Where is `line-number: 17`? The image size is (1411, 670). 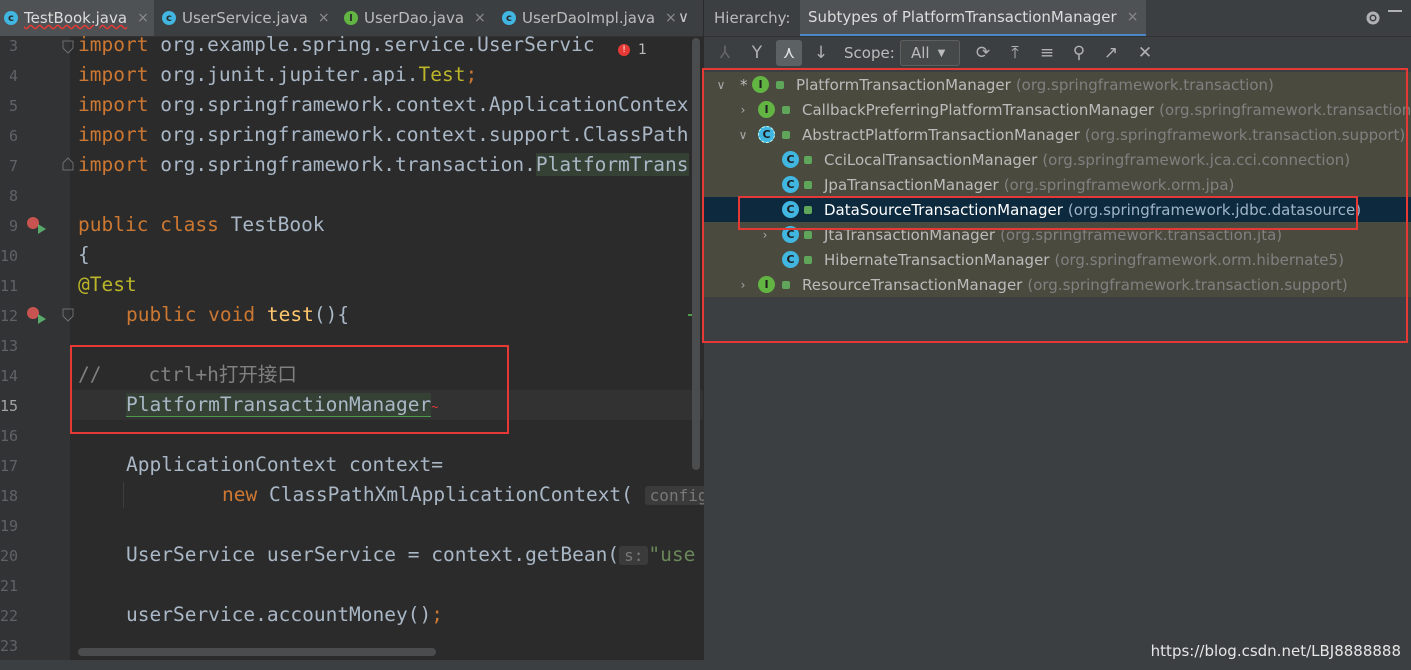
line-number: 17 is located at coordinates (9, 466).